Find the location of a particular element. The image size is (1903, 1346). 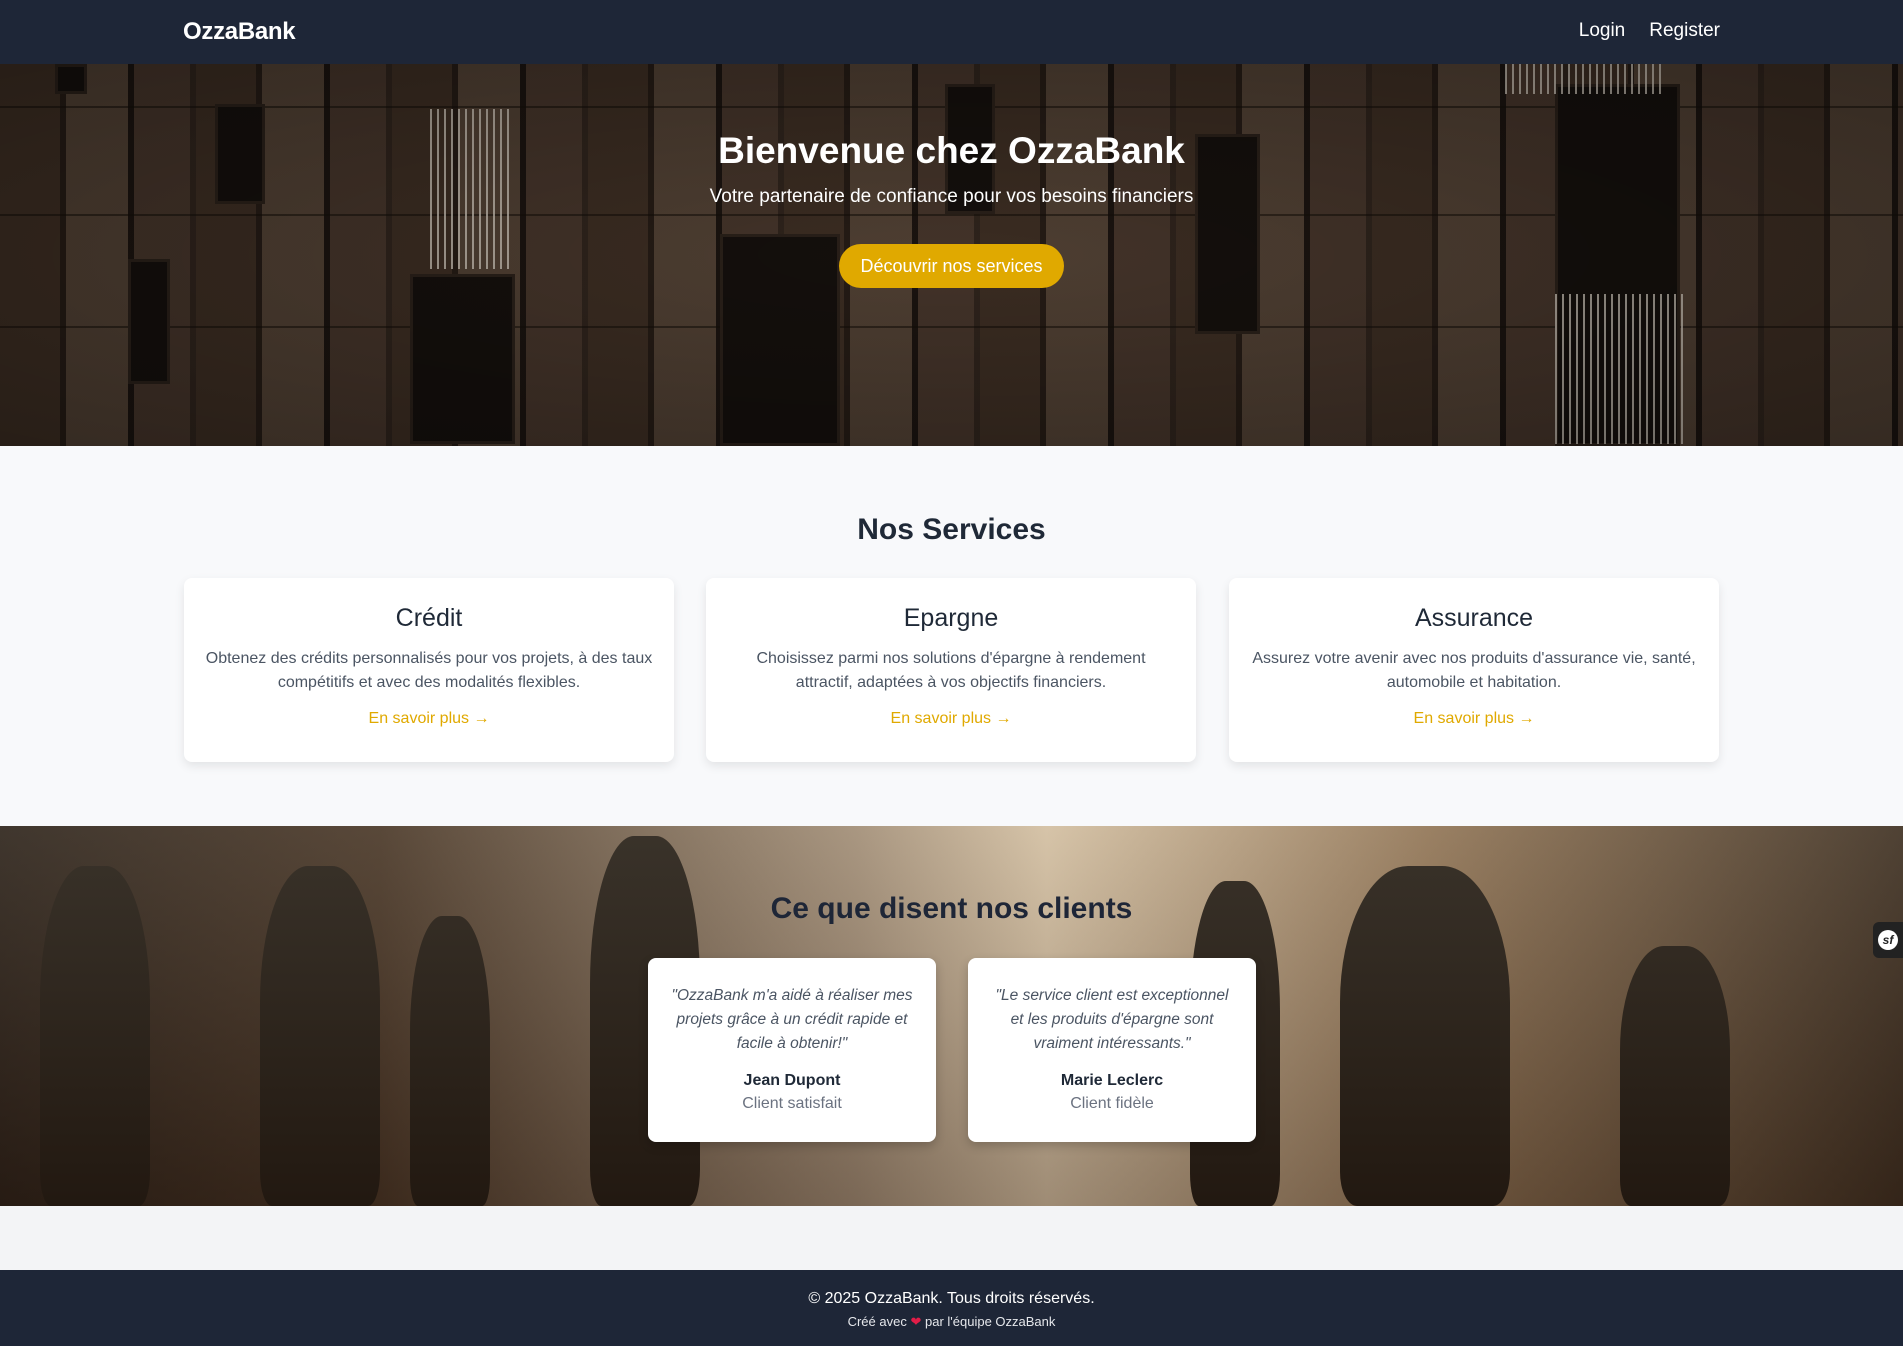

discover-services-button: Découvrir nos services is located at coordinates (951, 266).